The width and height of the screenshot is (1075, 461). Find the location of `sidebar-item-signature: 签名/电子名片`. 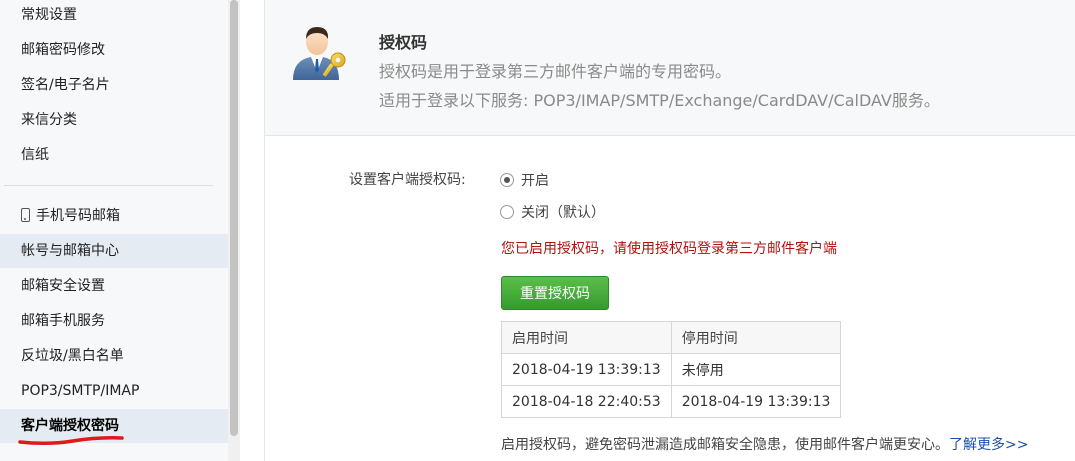

sidebar-item-signature: 签名/电子名片 is located at coordinates (114, 85).